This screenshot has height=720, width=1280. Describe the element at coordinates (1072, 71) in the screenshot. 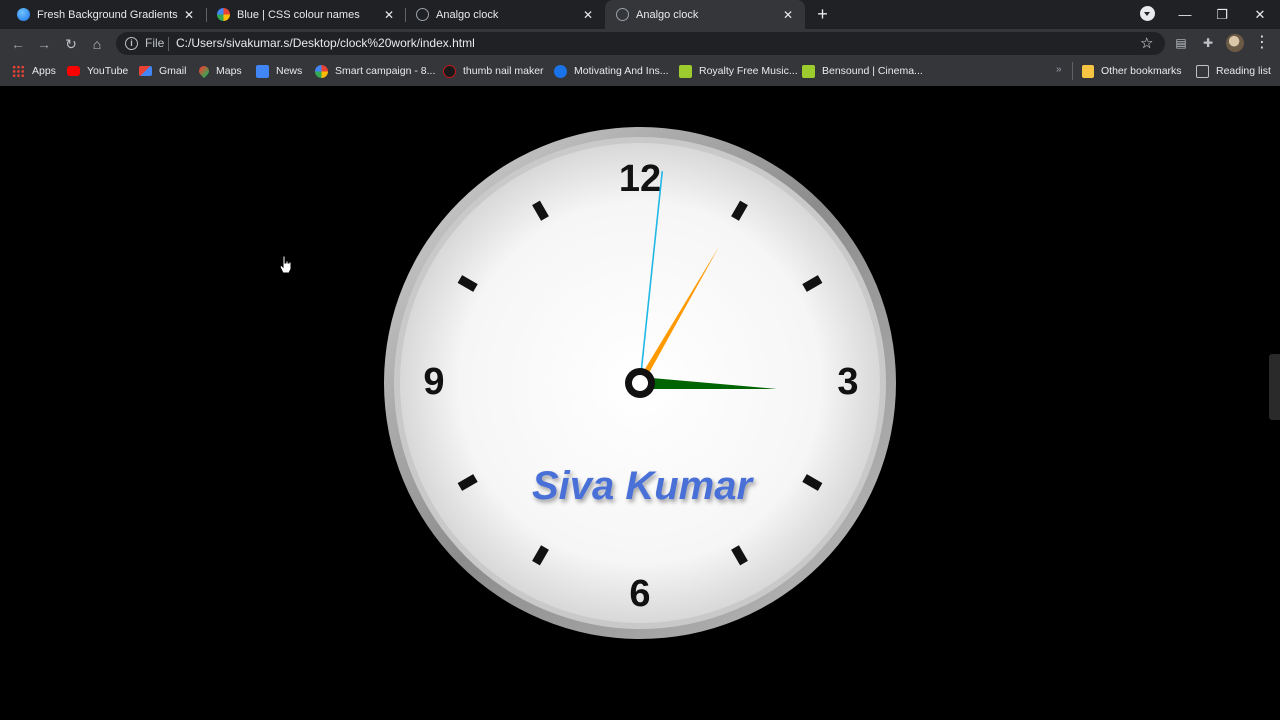

I see `bookmark-divider` at that location.